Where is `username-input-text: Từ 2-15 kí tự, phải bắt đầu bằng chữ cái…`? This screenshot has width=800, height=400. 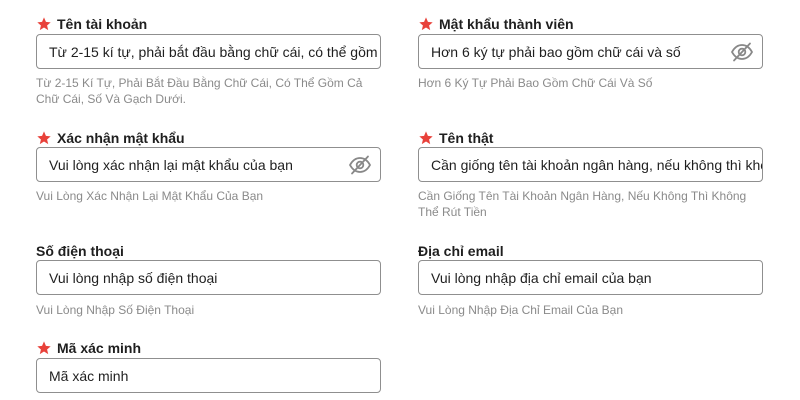 username-input-text: Từ 2-15 kí tự, phải bắt đầu bằng chữ cái… is located at coordinates (214, 51).